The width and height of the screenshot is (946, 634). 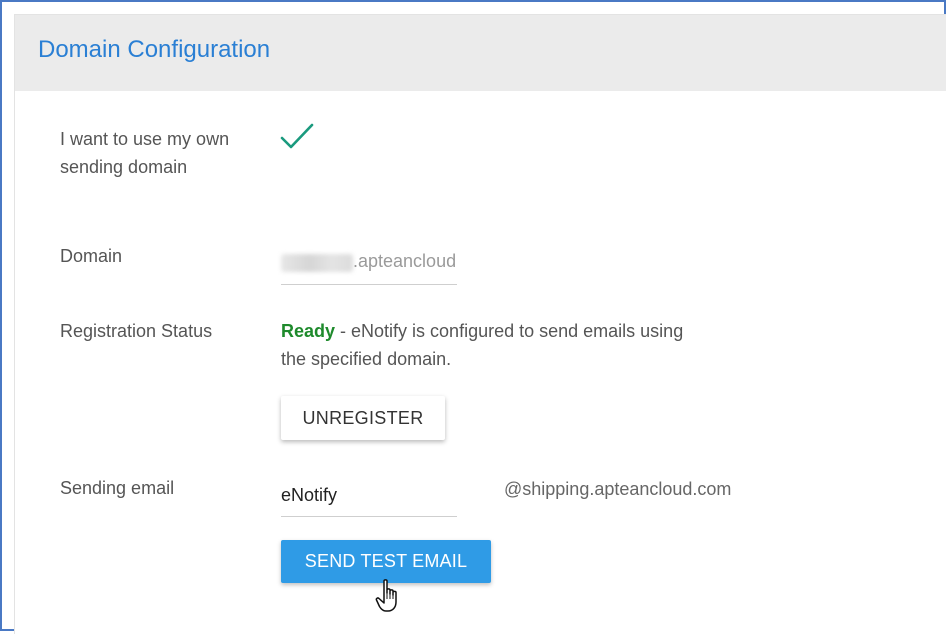 What do you see at coordinates (363, 418) in the screenshot?
I see `unregister-button: UNREGISTER` at bounding box center [363, 418].